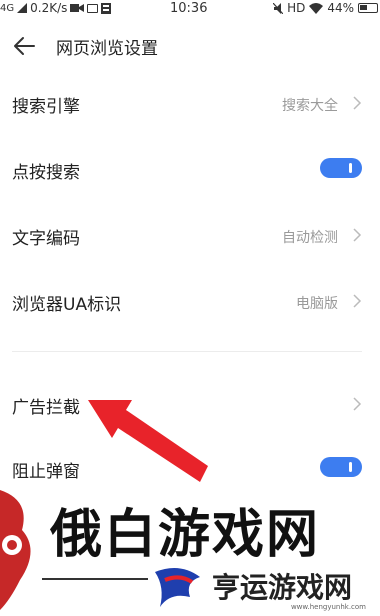  Describe the element at coordinates (49, 8) in the screenshot. I see `network-speed: 0.2K/s` at that location.